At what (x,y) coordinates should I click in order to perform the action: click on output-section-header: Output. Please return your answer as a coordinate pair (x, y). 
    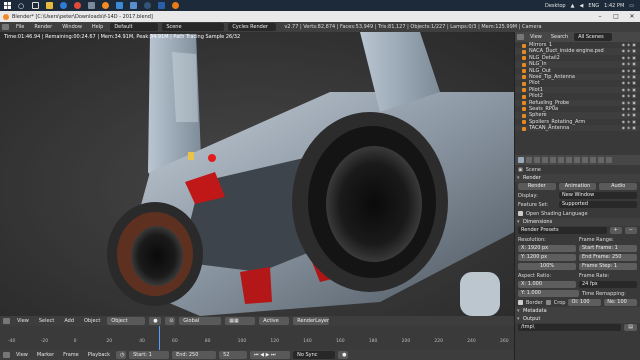
    Looking at the image, I should click on (577, 319).